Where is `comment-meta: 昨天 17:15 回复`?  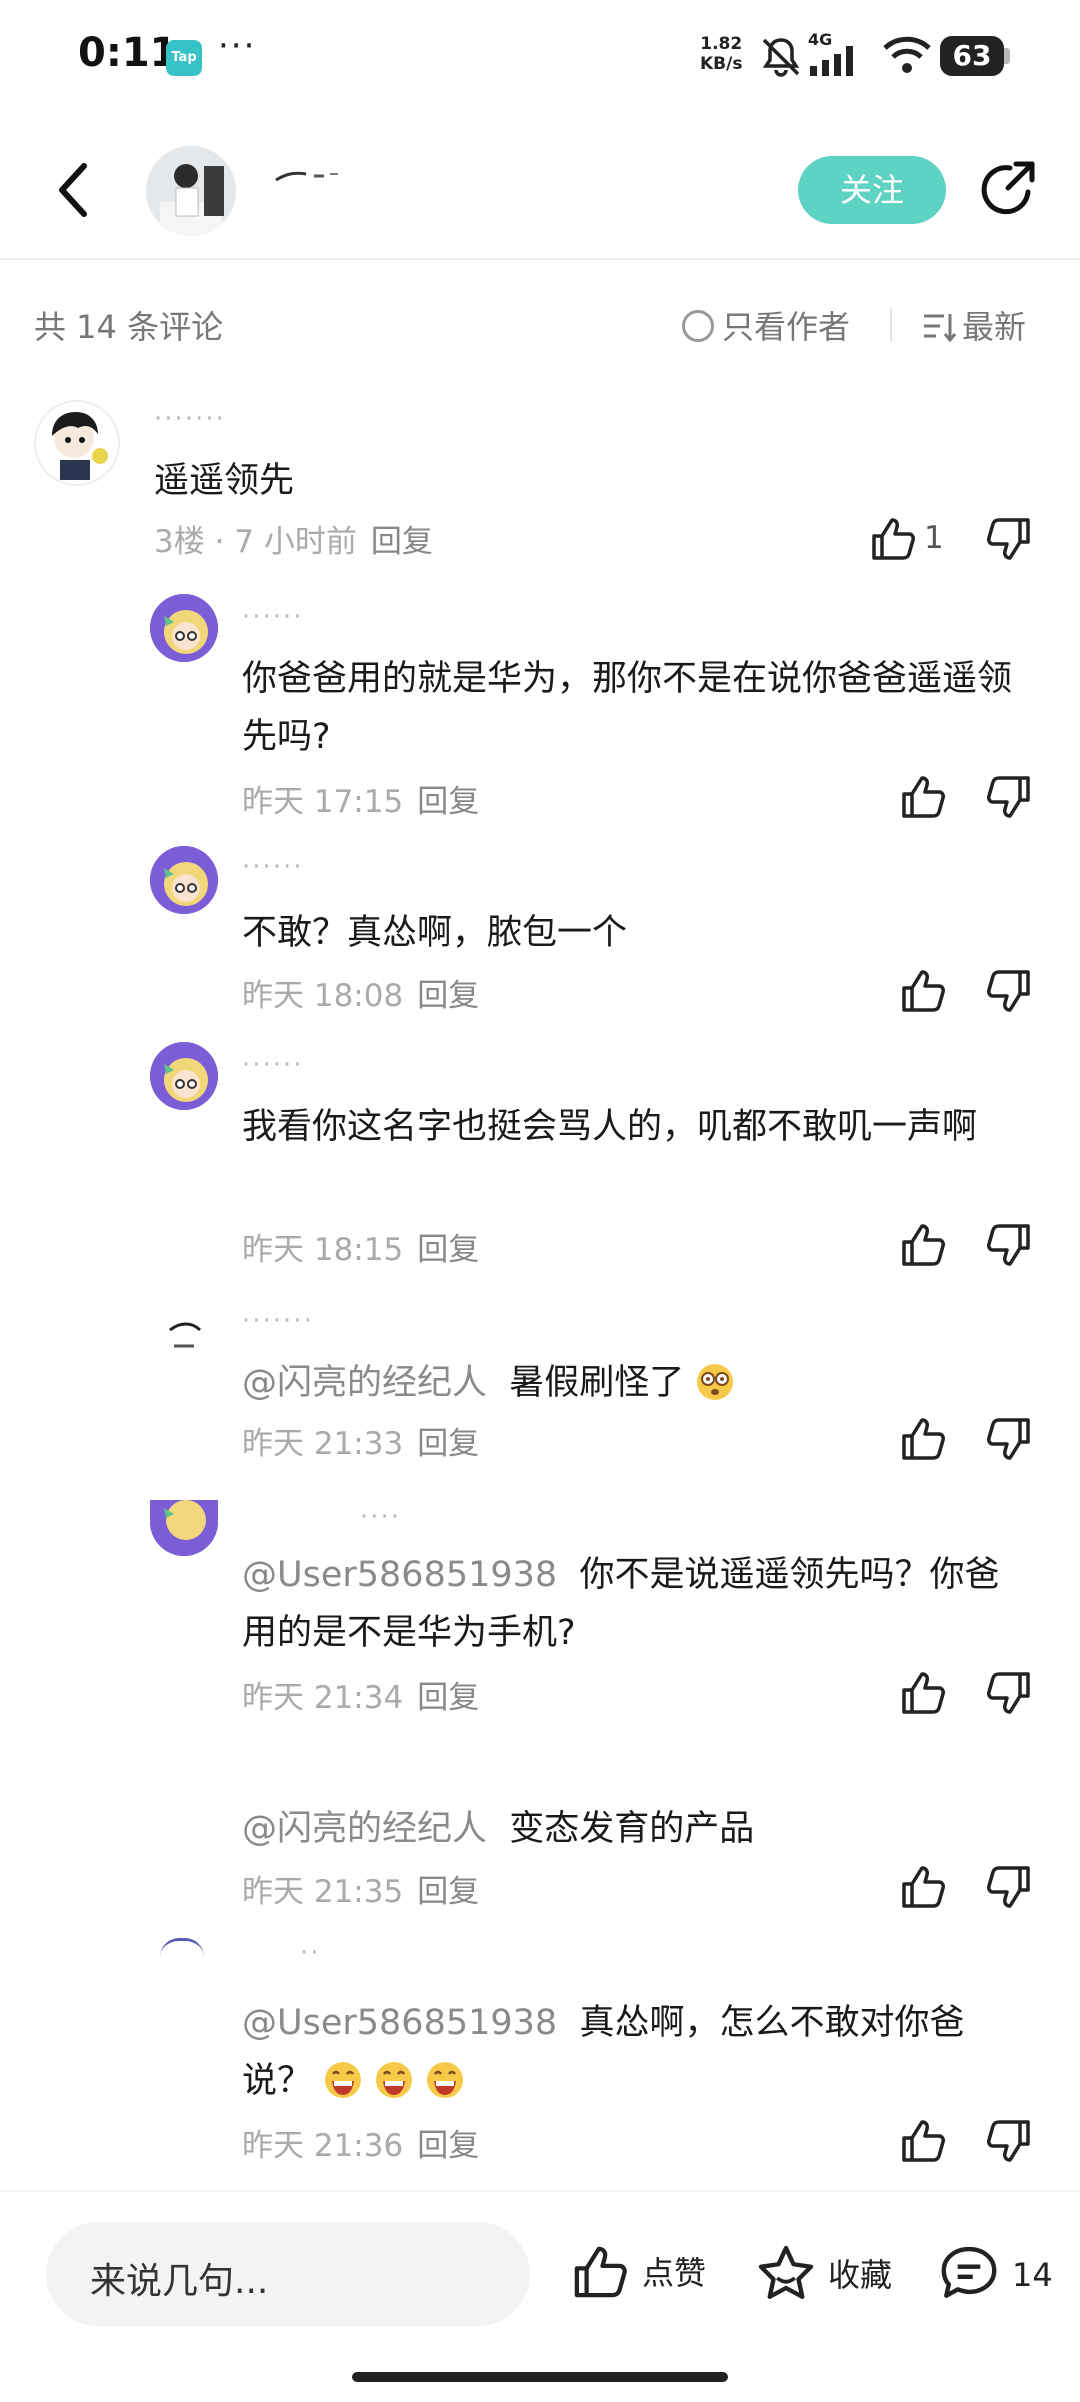
comment-meta: 昨天 17:15 回复 is located at coordinates (360, 798).